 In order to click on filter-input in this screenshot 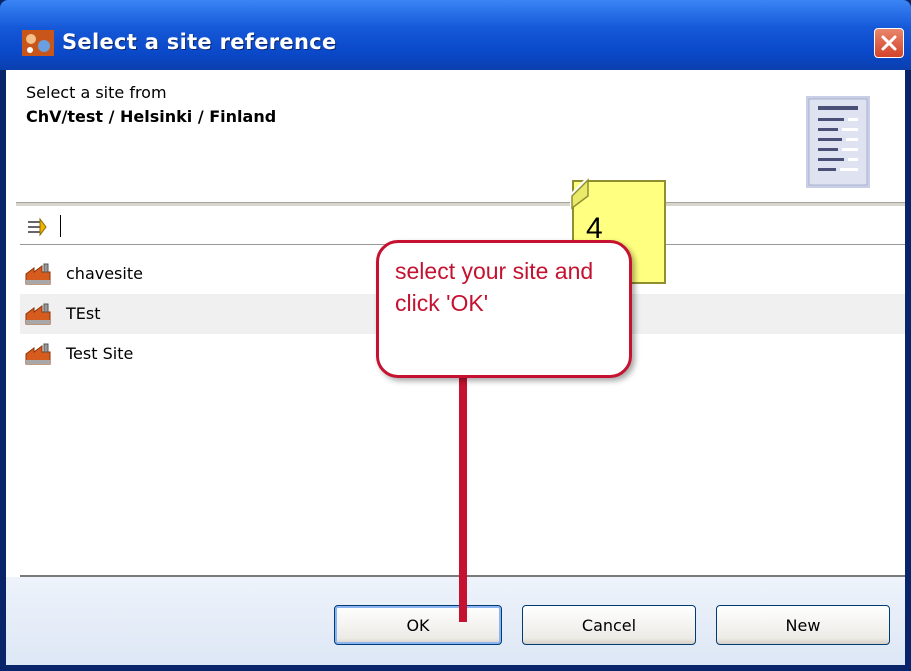, I will do `click(475, 226)`.